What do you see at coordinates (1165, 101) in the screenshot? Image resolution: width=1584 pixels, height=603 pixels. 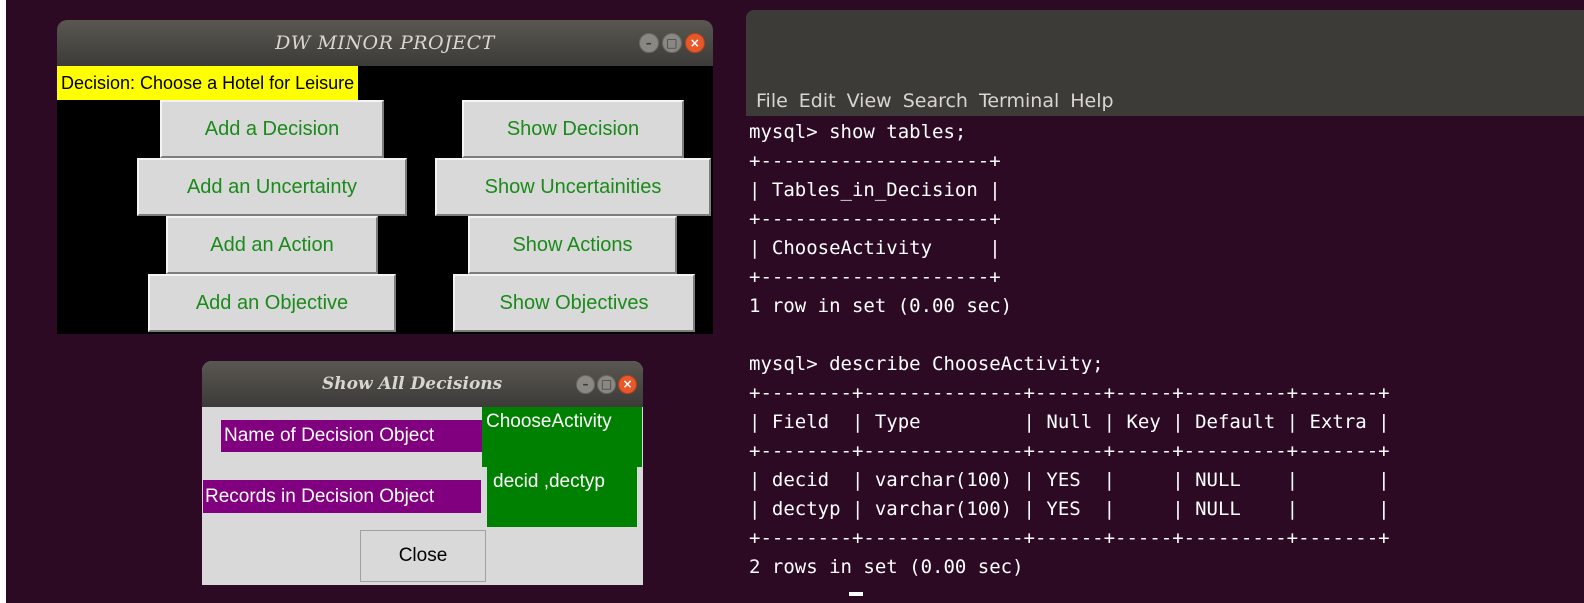 I see `terminal-menubar: File Edit View Search Terminal Help` at bounding box center [1165, 101].